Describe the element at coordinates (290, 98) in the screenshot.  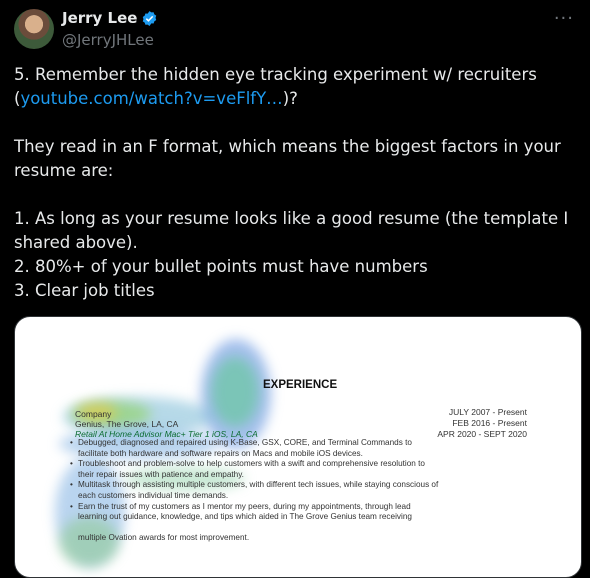
I see `paren-close: )?` at that location.